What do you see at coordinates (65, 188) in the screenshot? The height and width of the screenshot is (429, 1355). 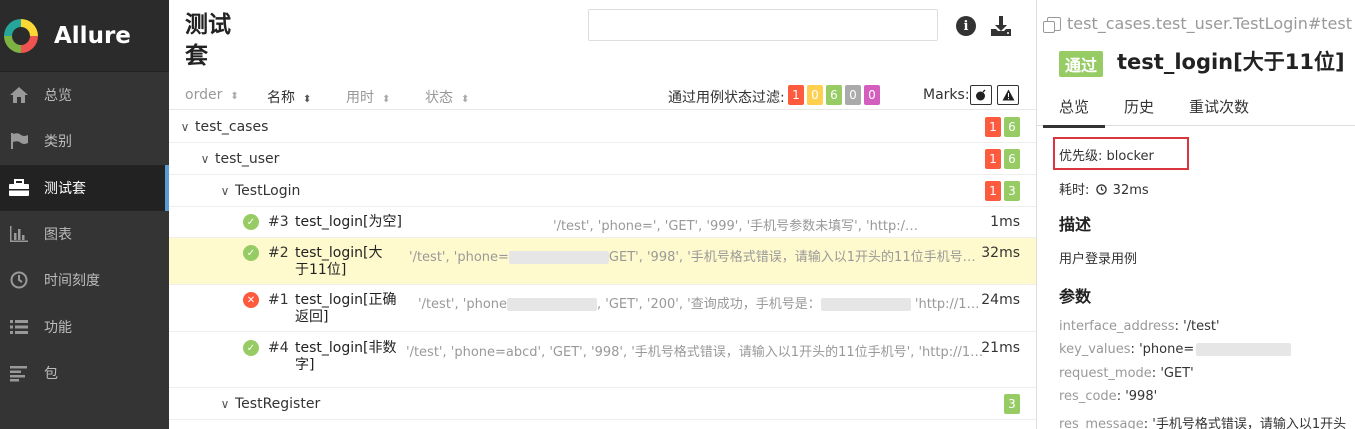 I see `sidebar-item-label: 测试套` at bounding box center [65, 188].